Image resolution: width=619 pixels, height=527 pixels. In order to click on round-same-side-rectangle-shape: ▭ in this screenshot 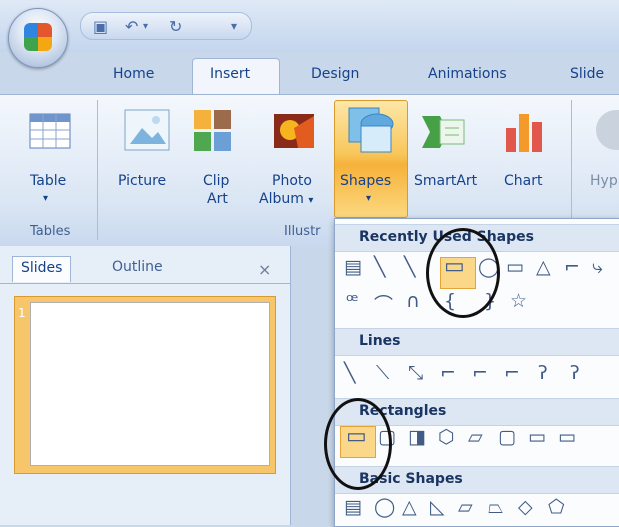, I will do `click(537, 437)`.